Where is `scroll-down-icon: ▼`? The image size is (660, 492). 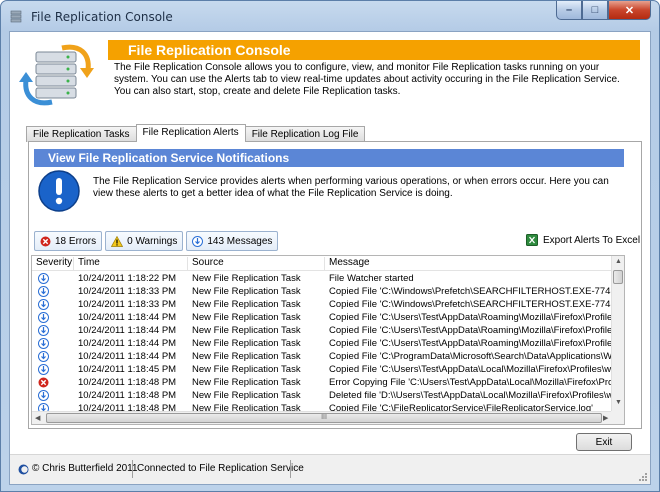
scroll-down-icon: ▼ is located at coordinates (618, 402).